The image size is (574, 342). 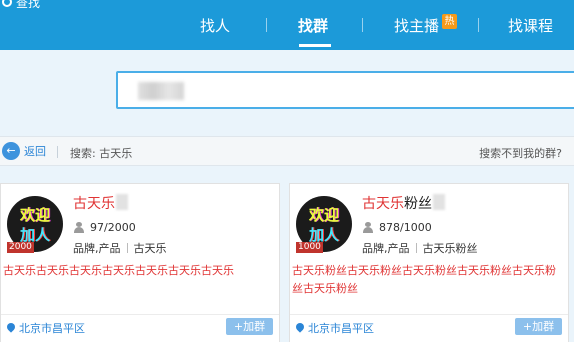 I want to click on group-description-keyword: 古天乐古天乐古天乐古天乐古天乐古天乐古天乐, so click(x=118, y=270).